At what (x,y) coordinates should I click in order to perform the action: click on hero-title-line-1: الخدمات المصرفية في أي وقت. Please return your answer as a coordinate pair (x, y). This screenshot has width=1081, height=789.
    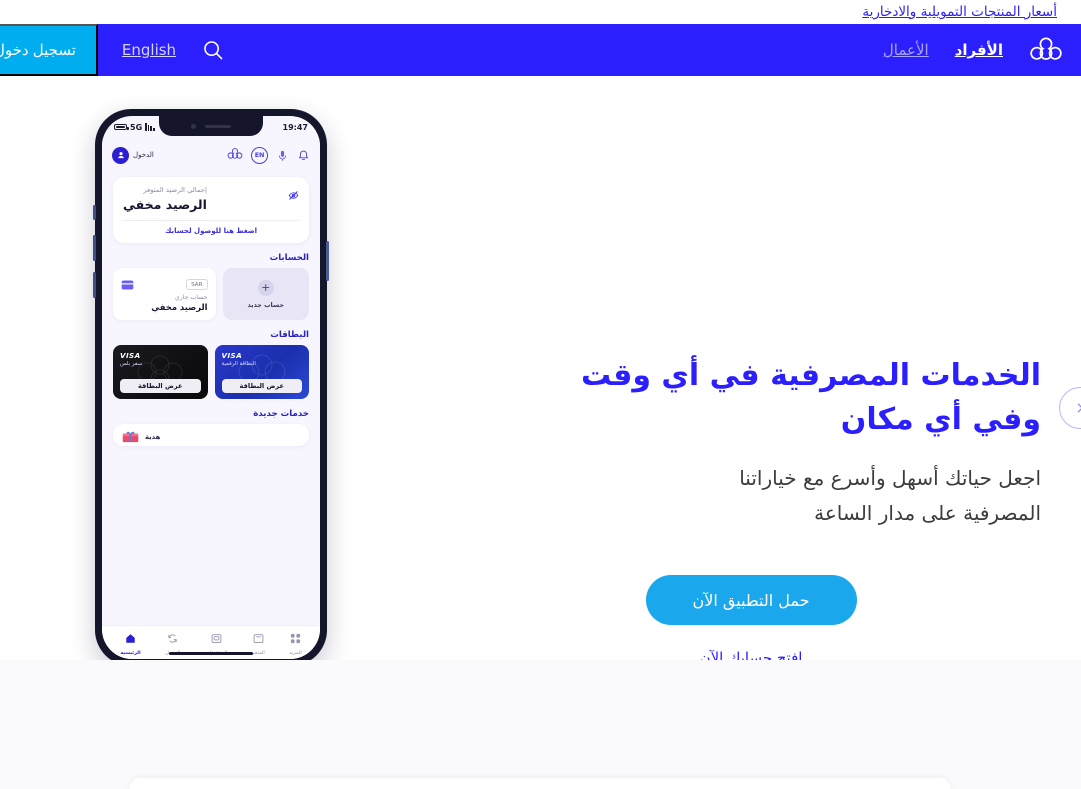
    Looking at the image, I should click on (810, 375).